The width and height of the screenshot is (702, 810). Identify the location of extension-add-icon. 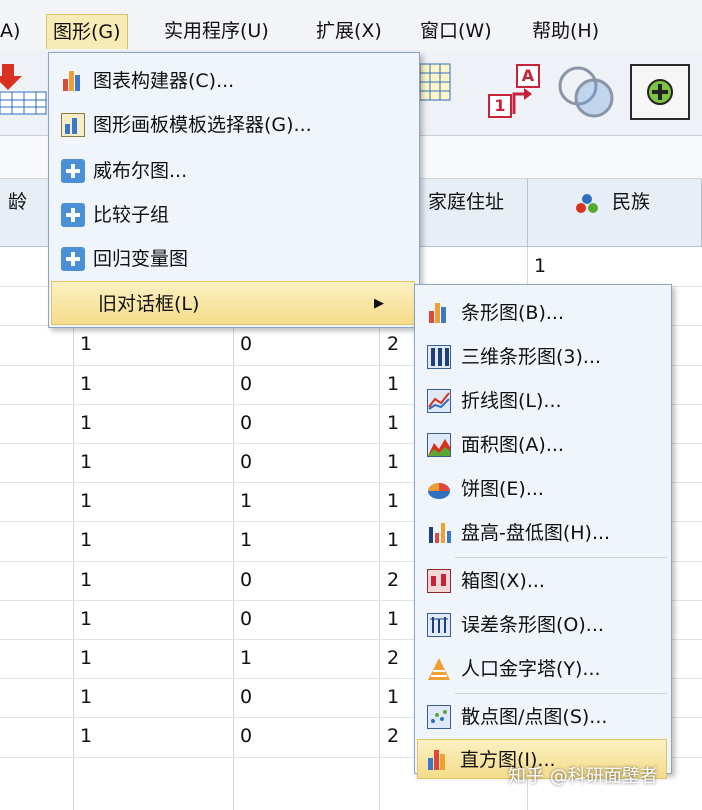
(660, 92).